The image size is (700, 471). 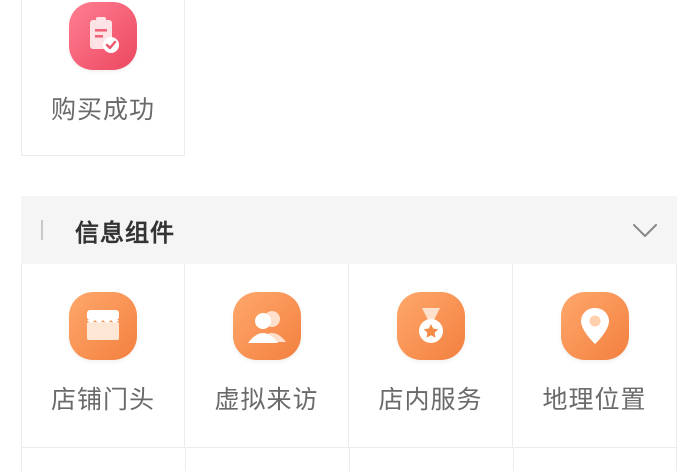 What do you see at coordinates (102, 399) in the screenshot?
I see `component-label: 店铺门头` at bounding box center [102, 399].